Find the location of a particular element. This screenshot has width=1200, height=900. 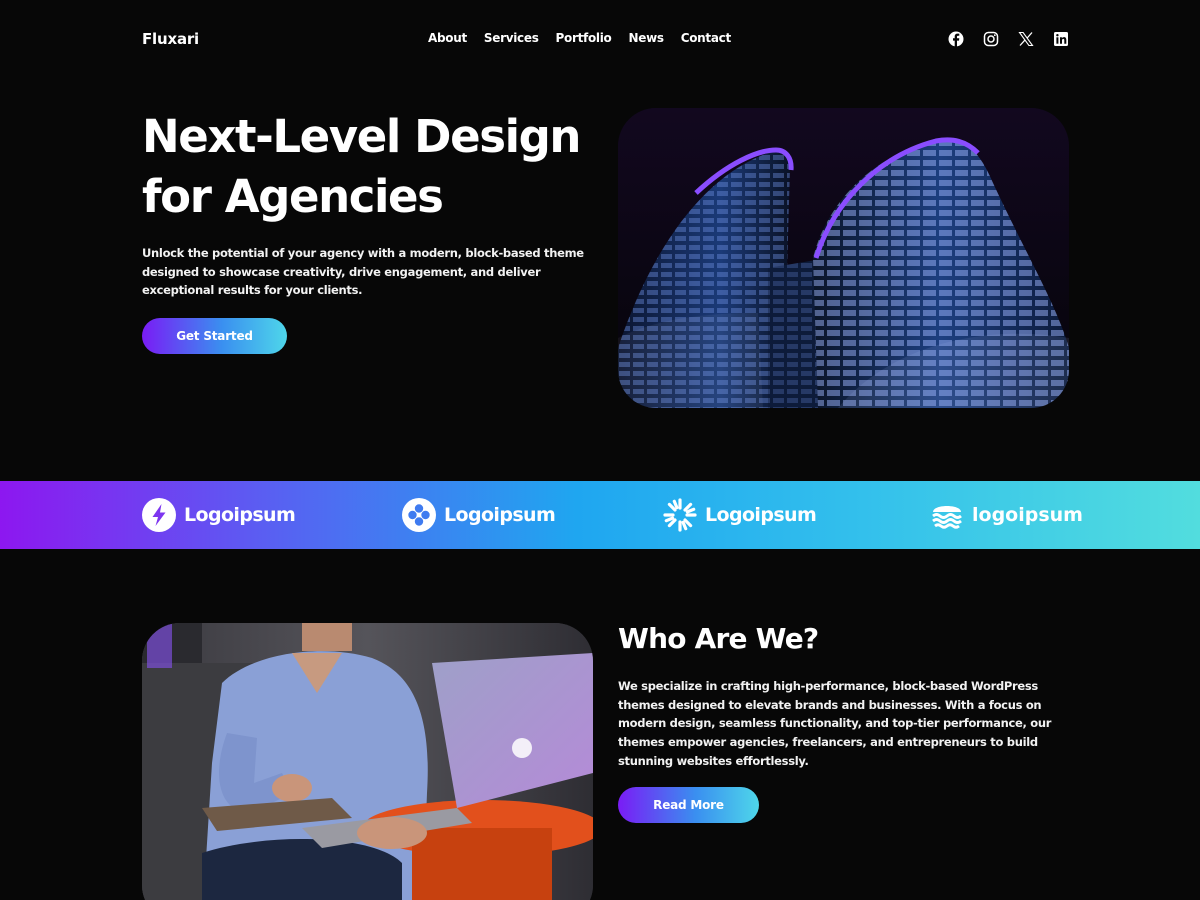

facebook-icon is located at coordinates (956, 39).